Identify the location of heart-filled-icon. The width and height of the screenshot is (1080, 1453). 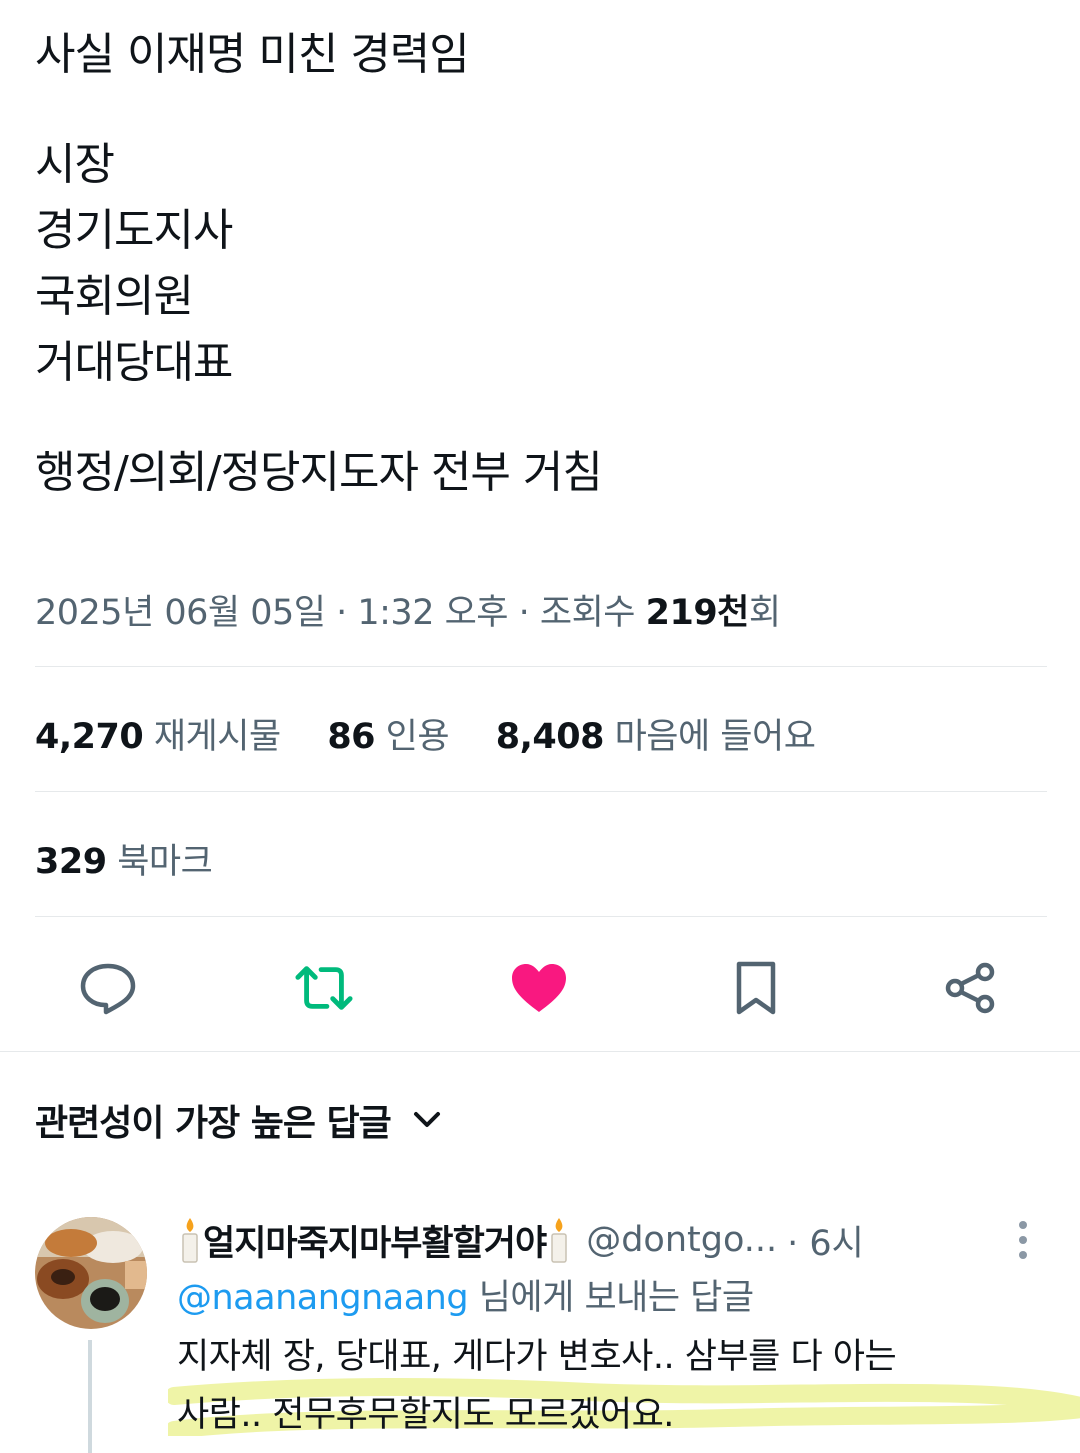
(539, 988).